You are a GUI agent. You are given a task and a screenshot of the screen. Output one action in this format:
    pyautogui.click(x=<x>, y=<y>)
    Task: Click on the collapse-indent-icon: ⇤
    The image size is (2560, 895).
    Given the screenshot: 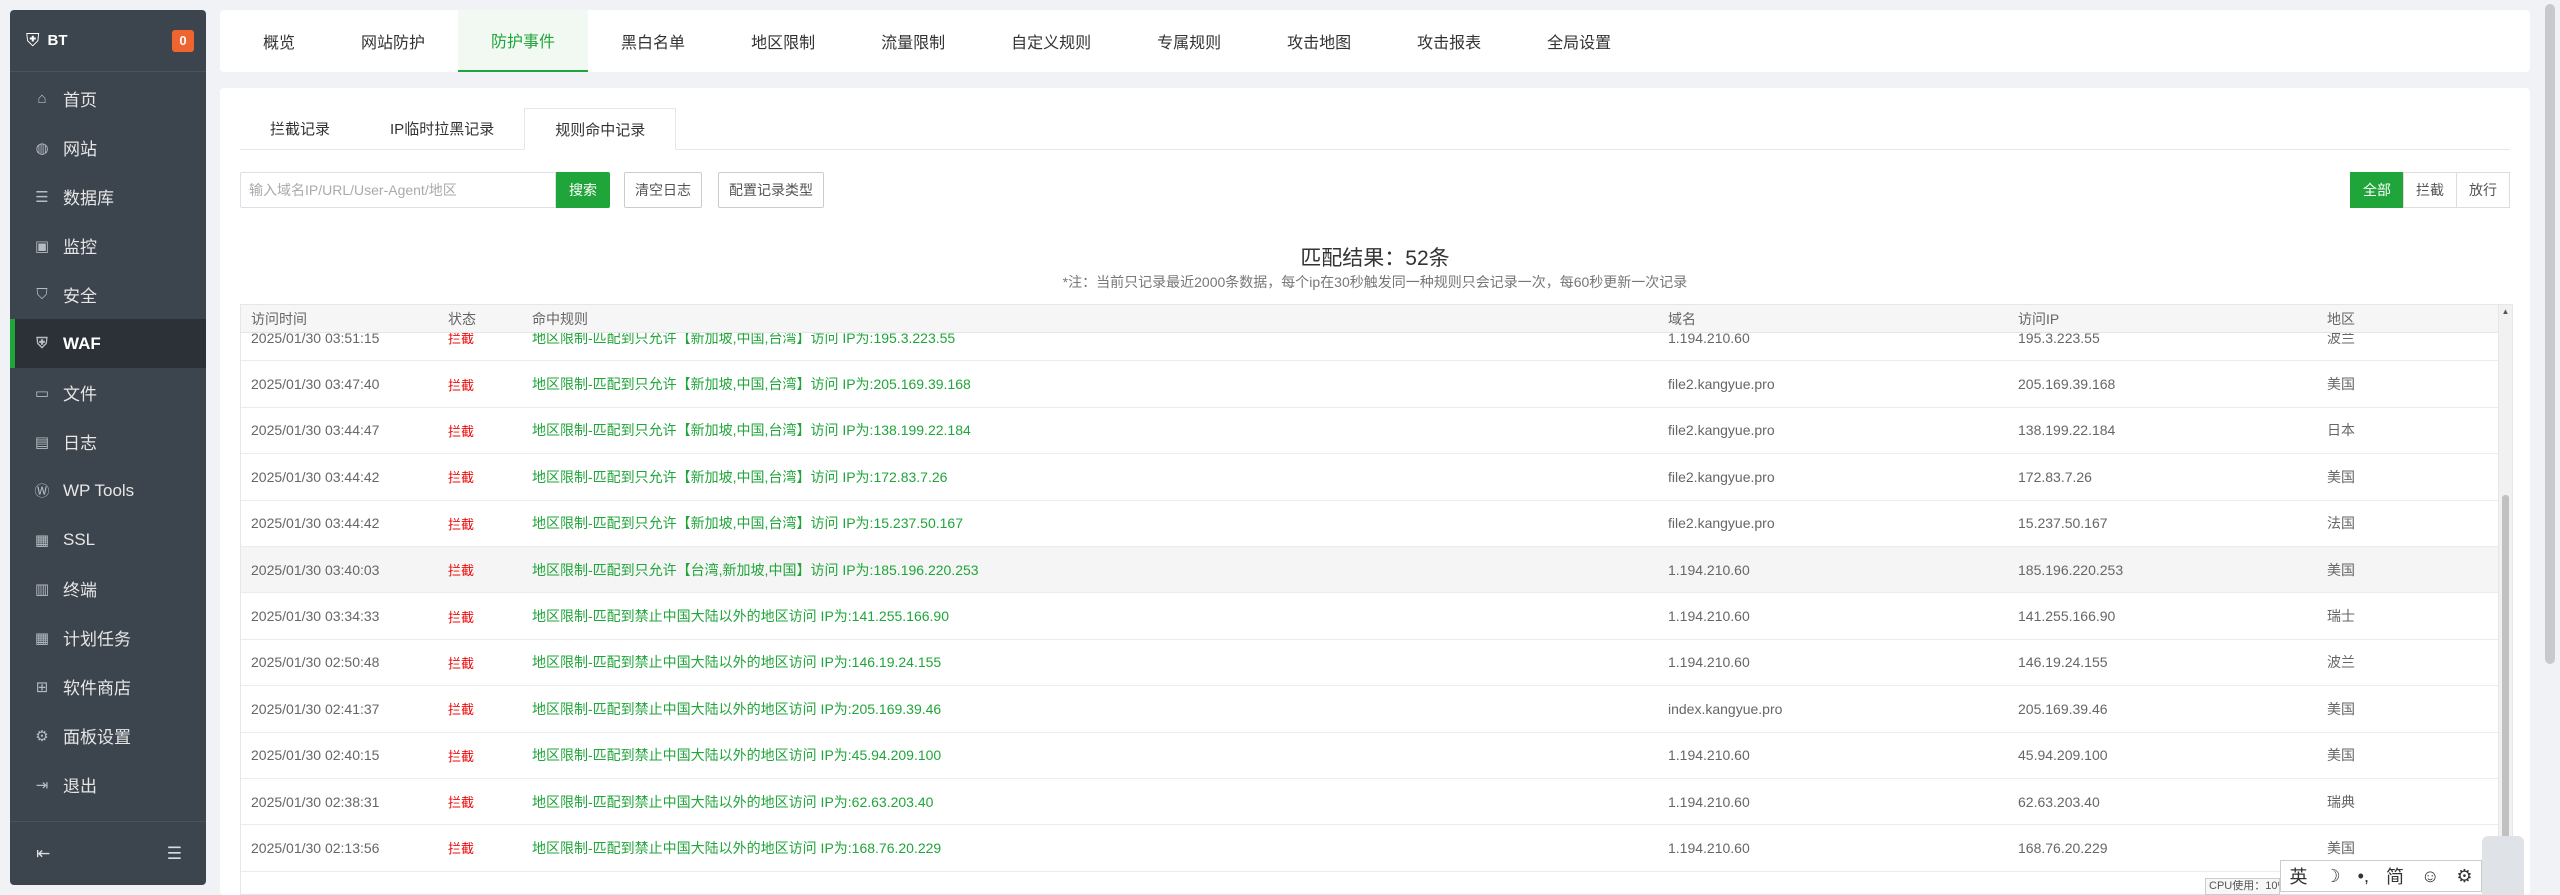 What is the action you would take?
    pyautogui.click(x=43, y=854)
    